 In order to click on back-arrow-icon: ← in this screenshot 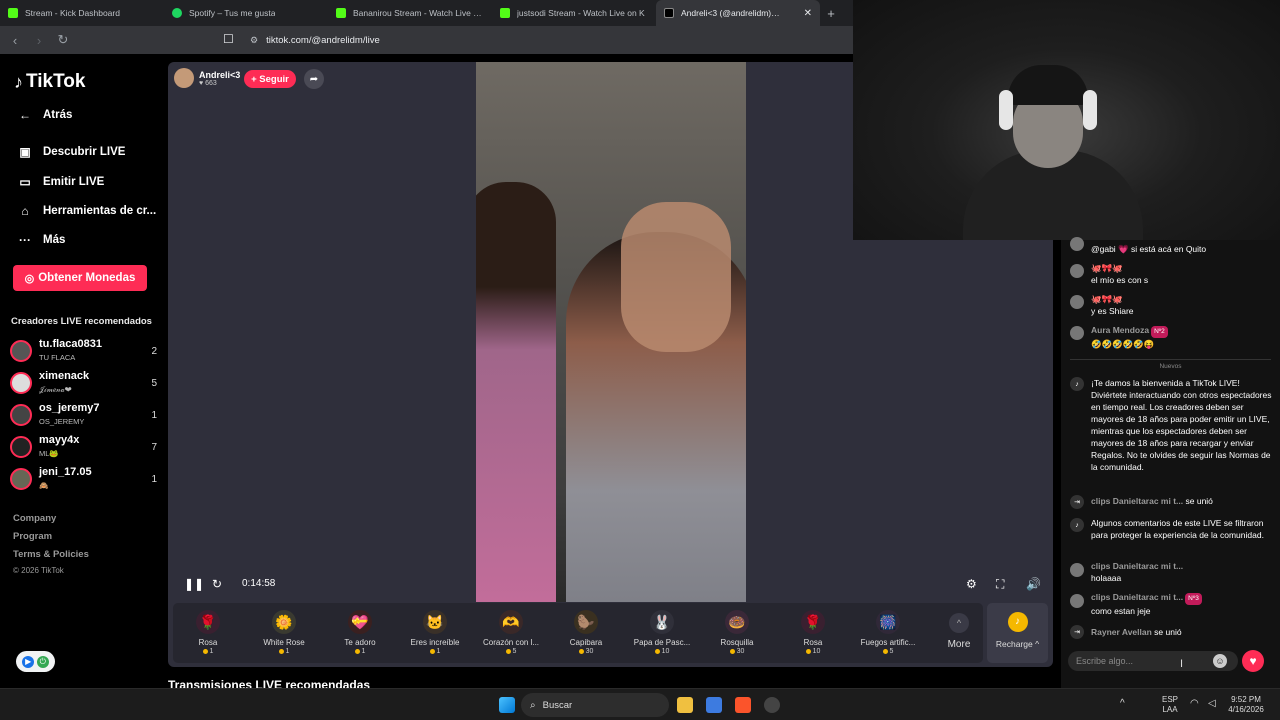, I will do `click(25, 115)`.